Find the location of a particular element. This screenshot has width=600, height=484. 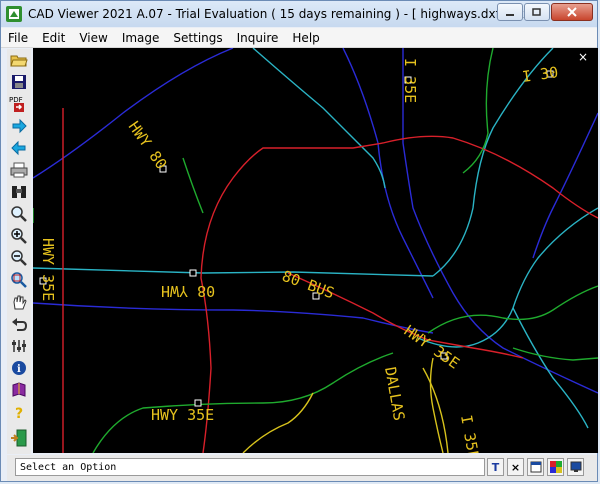

pdf-button: PDF is located at coordinates (19, 103).